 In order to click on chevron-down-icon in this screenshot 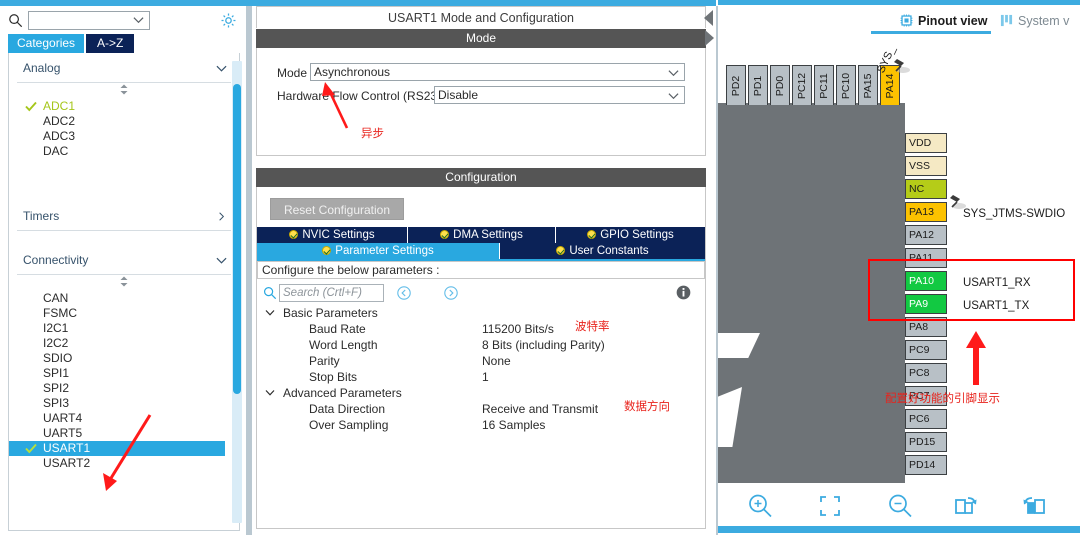, I will do `click(673, 73)`.